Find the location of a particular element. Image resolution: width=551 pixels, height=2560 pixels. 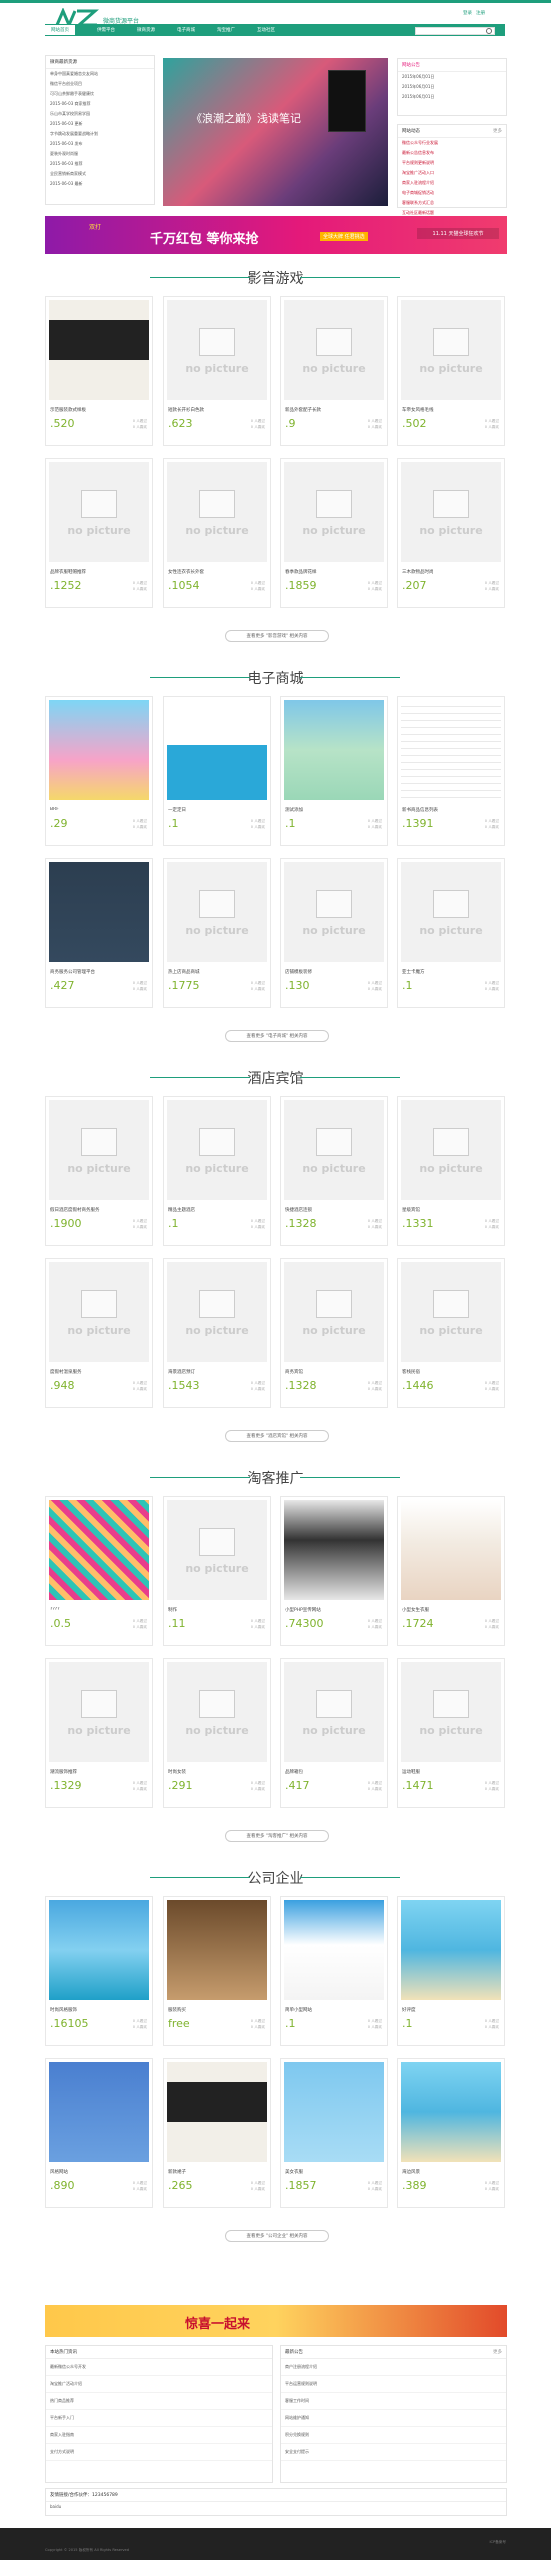

nav-item-community: 互动社区 is located at coordinates (266, 30).